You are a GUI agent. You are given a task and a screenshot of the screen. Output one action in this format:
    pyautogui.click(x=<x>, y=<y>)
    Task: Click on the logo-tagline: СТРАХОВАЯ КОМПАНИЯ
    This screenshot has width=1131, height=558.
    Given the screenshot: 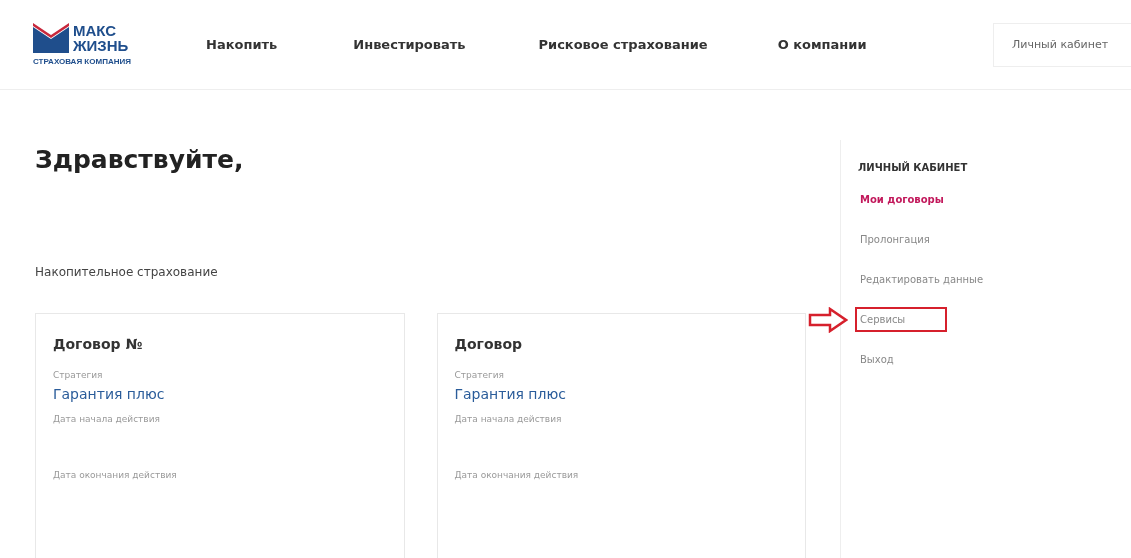 What is the action you would take?
    pyautogui.click(x=82, y=61)
    